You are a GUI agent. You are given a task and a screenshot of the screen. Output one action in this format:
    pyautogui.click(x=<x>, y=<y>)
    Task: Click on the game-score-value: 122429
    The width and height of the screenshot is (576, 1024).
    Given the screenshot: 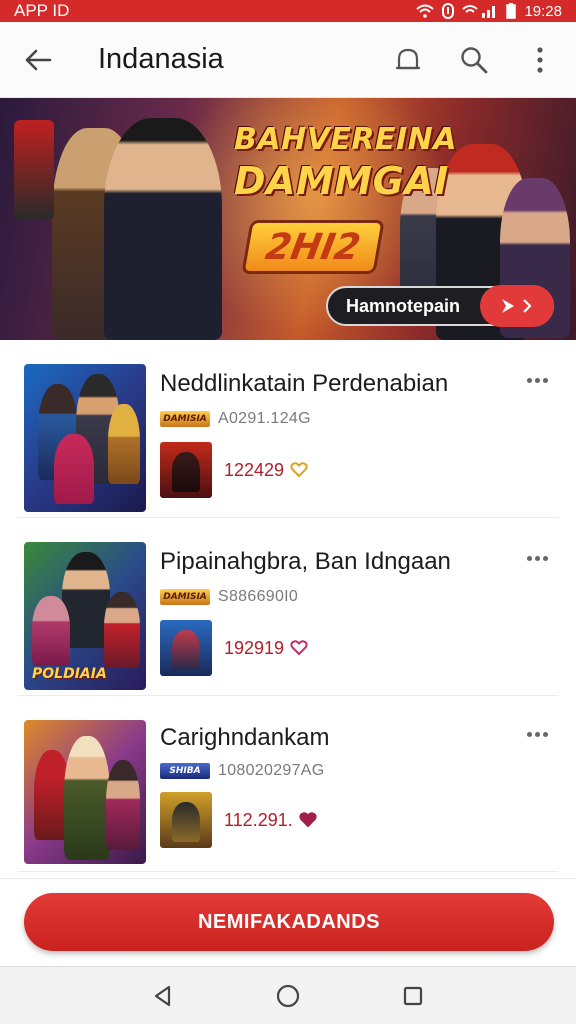 What is the action you would take?
    pyautogui.click(x=254, y=469)
    